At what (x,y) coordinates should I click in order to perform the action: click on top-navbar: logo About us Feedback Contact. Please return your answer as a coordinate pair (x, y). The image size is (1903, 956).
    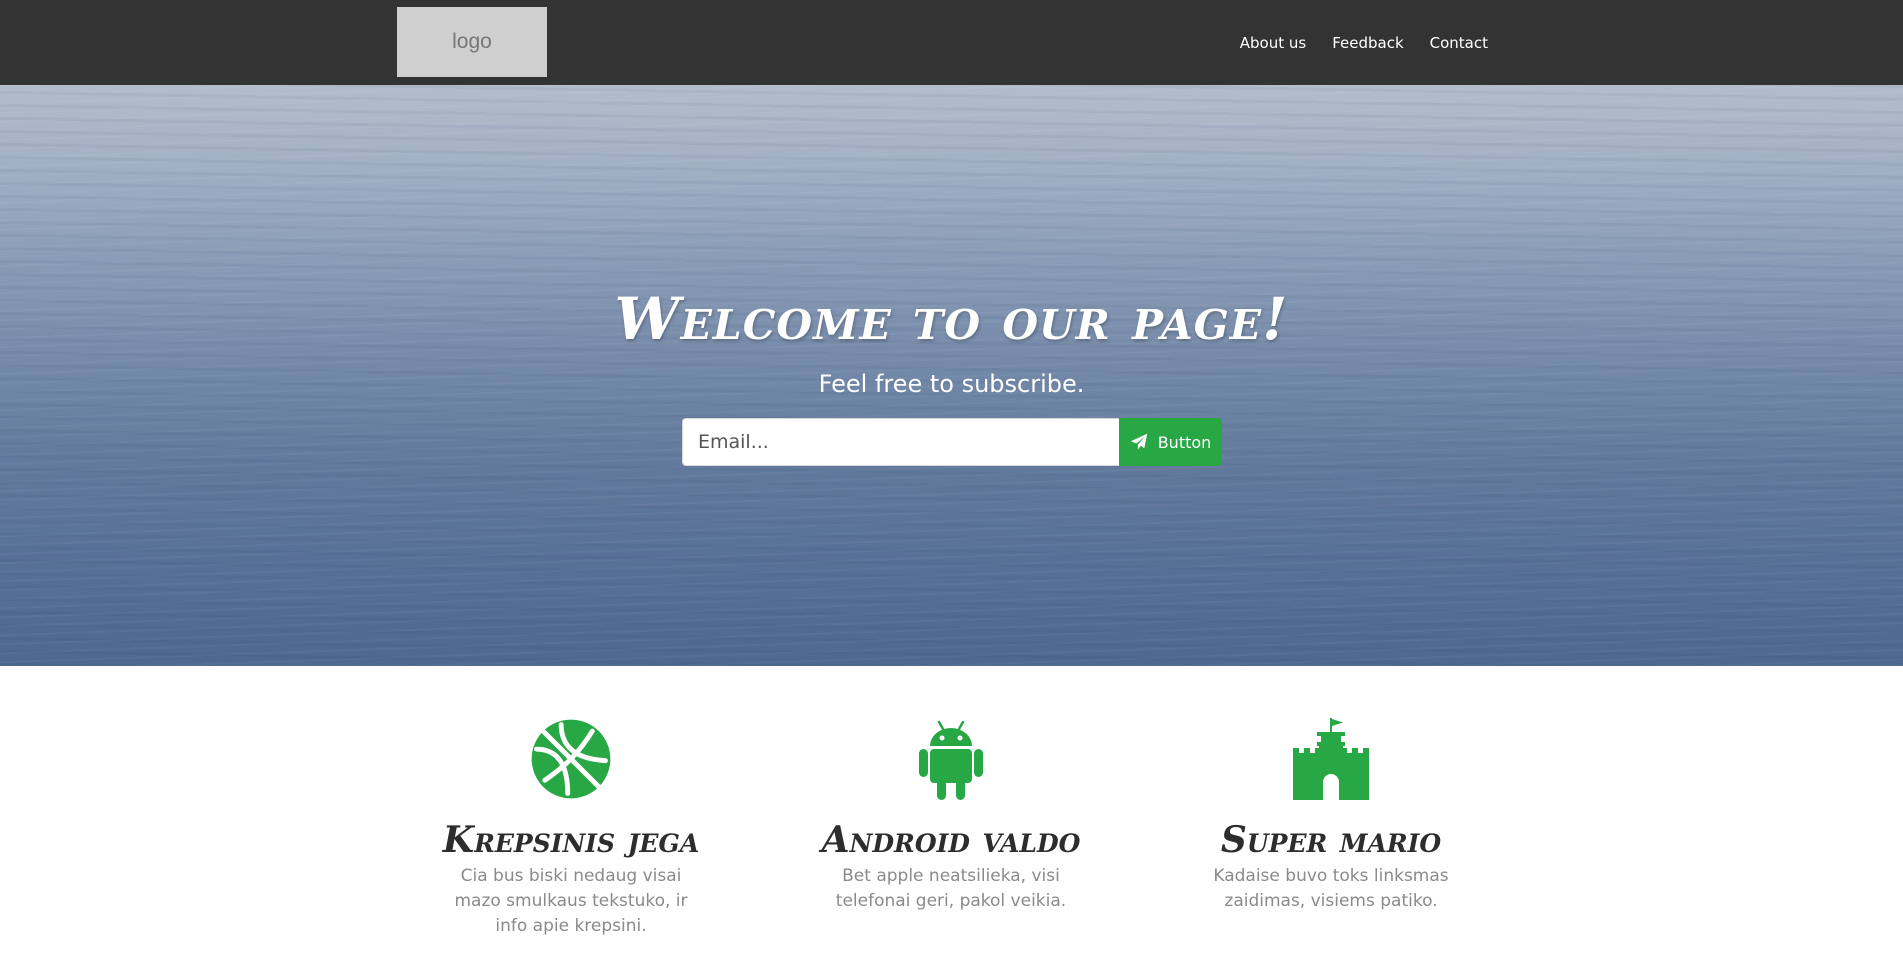
    Looking at the image, I should click on (951, 42).